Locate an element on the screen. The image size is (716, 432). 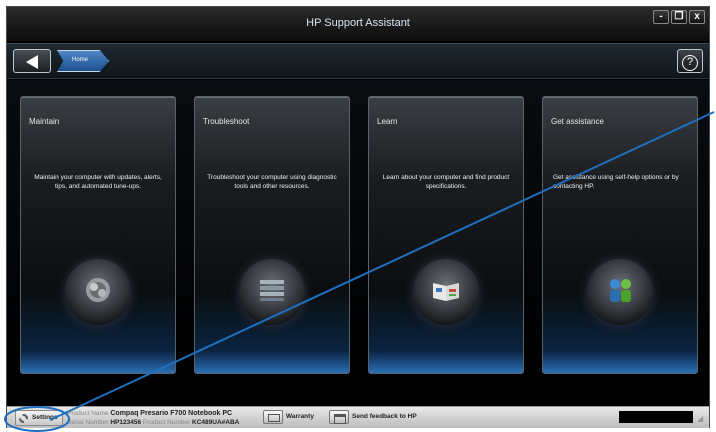
people-icon is located at coordinates (620, 292).